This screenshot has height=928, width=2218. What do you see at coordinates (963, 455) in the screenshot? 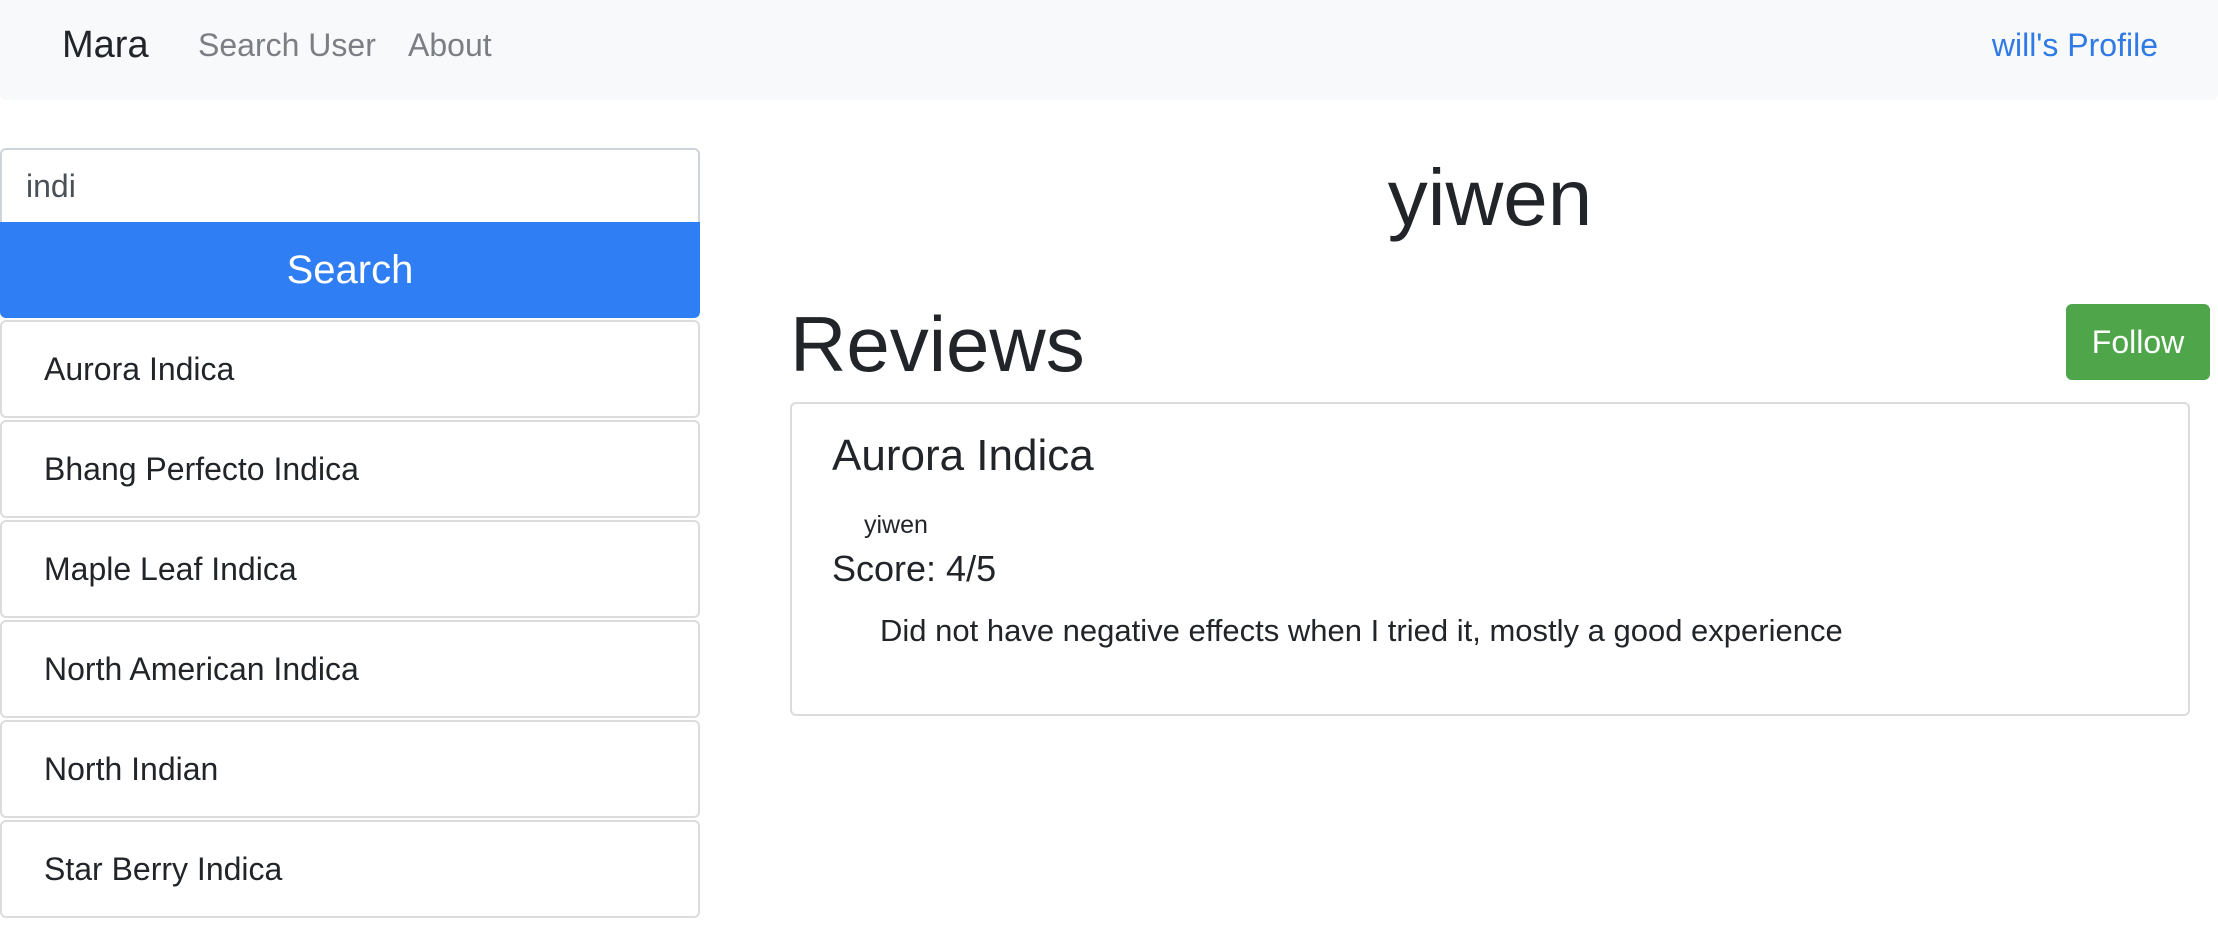
I see `review-strain-name: Aurora Indica` at bounding box center [963, 455].